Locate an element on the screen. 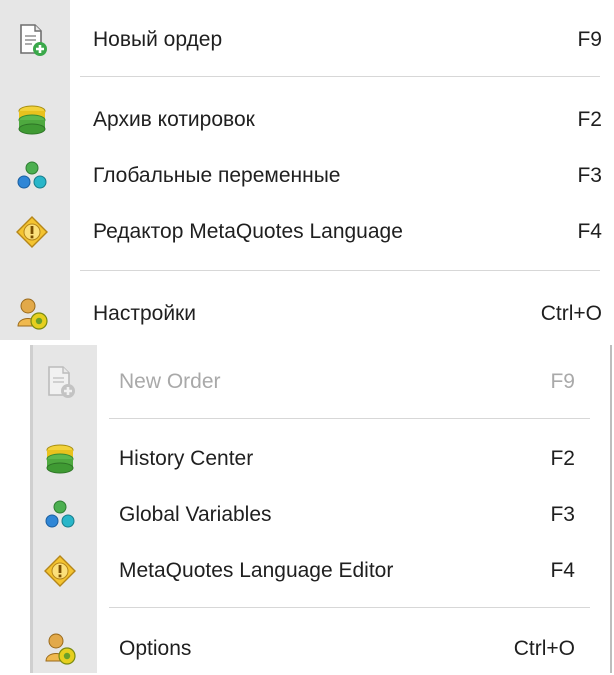 This screenshot has width=614, height=675. menu-item-label: Редактор MetaQuotes Language is located at coordinates (248, 231).